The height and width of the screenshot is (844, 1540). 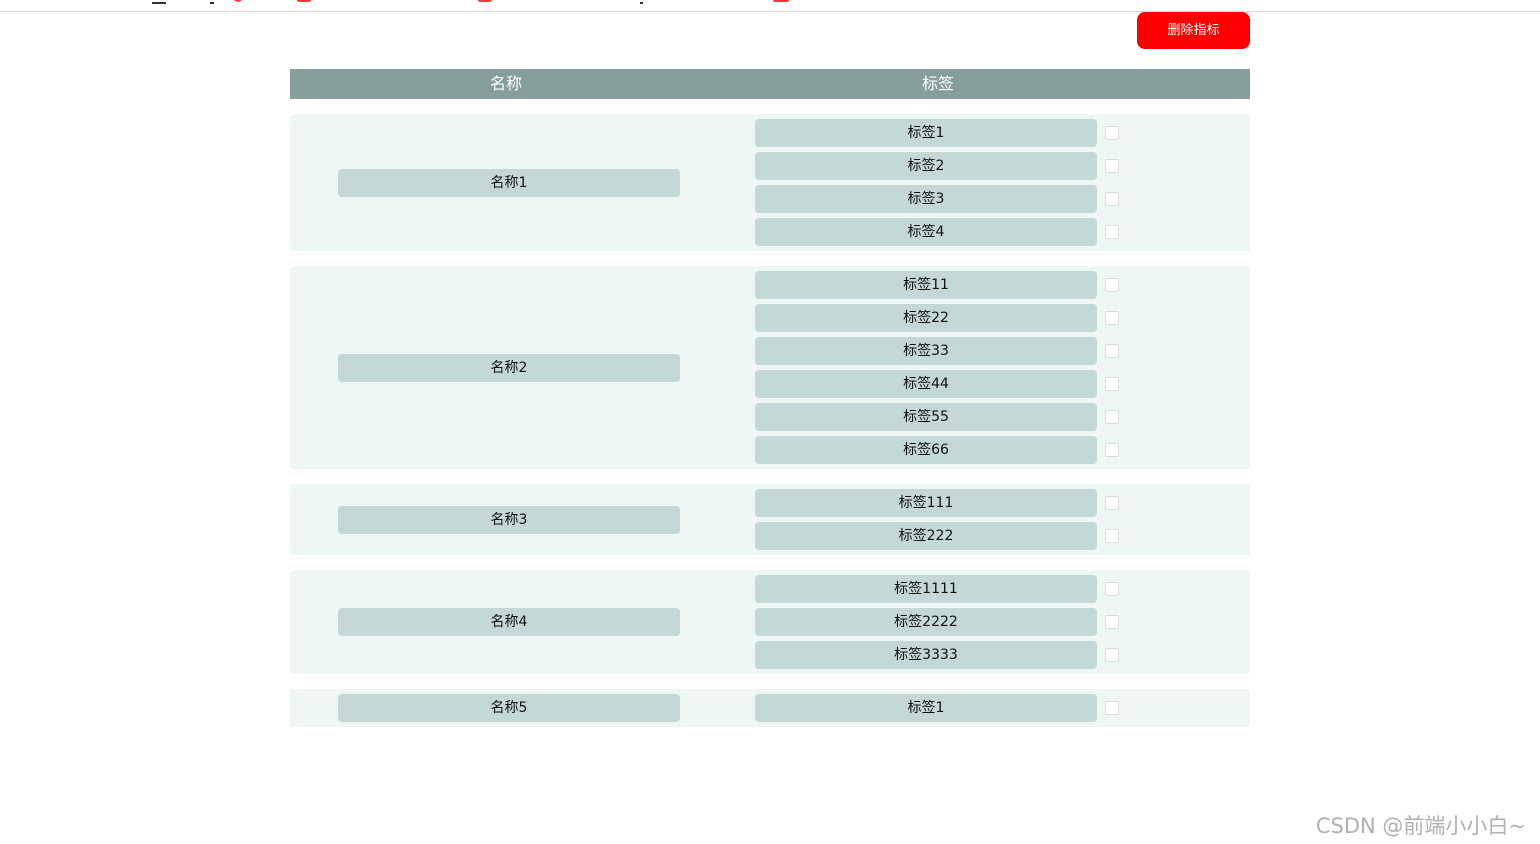 What do you see at coordinates (937, 182) in the screenshot?
I see `tags-cell: 标签1 标签2 标签3 标签4` at bounding box center [937, 182].